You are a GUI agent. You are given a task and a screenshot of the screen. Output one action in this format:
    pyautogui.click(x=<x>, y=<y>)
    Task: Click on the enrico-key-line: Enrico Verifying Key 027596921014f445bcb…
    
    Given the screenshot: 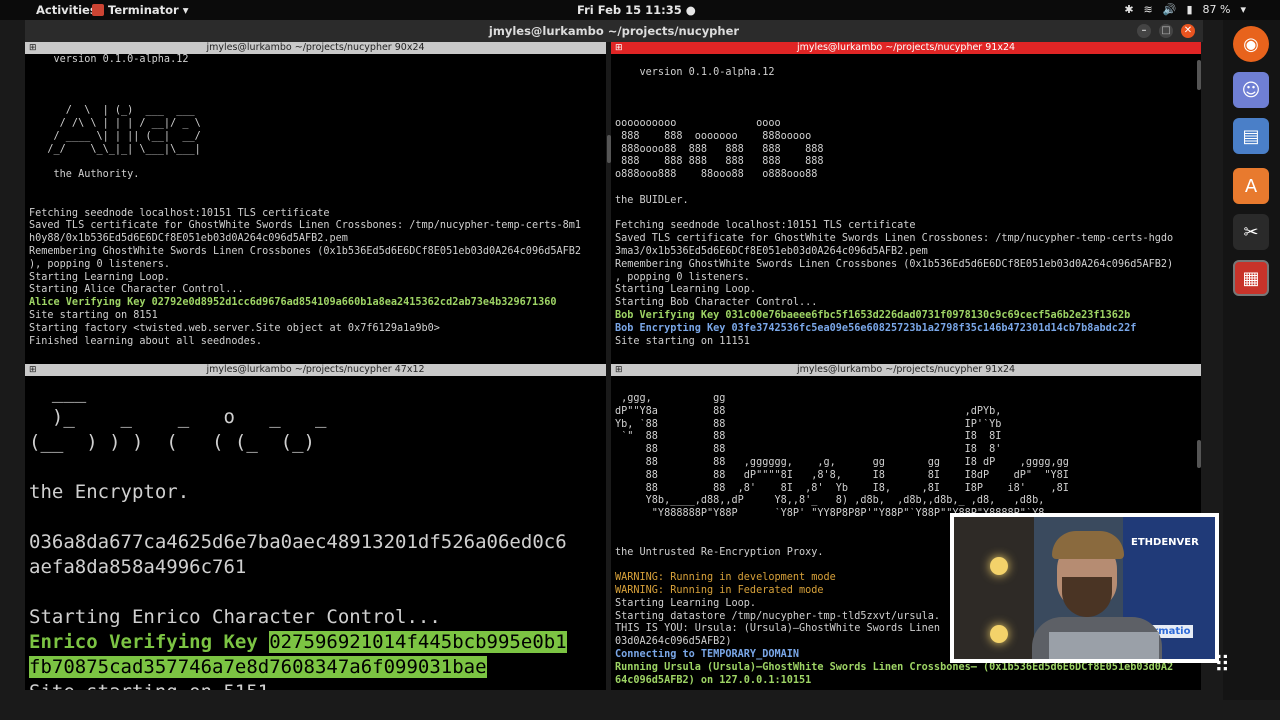 What is the action you would take?
    pyautogui.click(x=317, y=642)
    